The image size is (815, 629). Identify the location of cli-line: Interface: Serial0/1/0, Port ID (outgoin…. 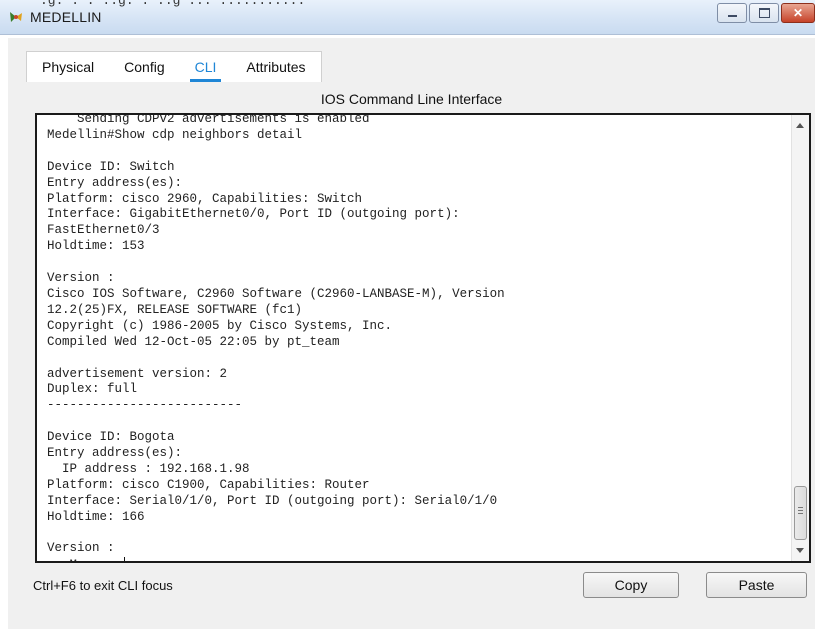
(272, 500).